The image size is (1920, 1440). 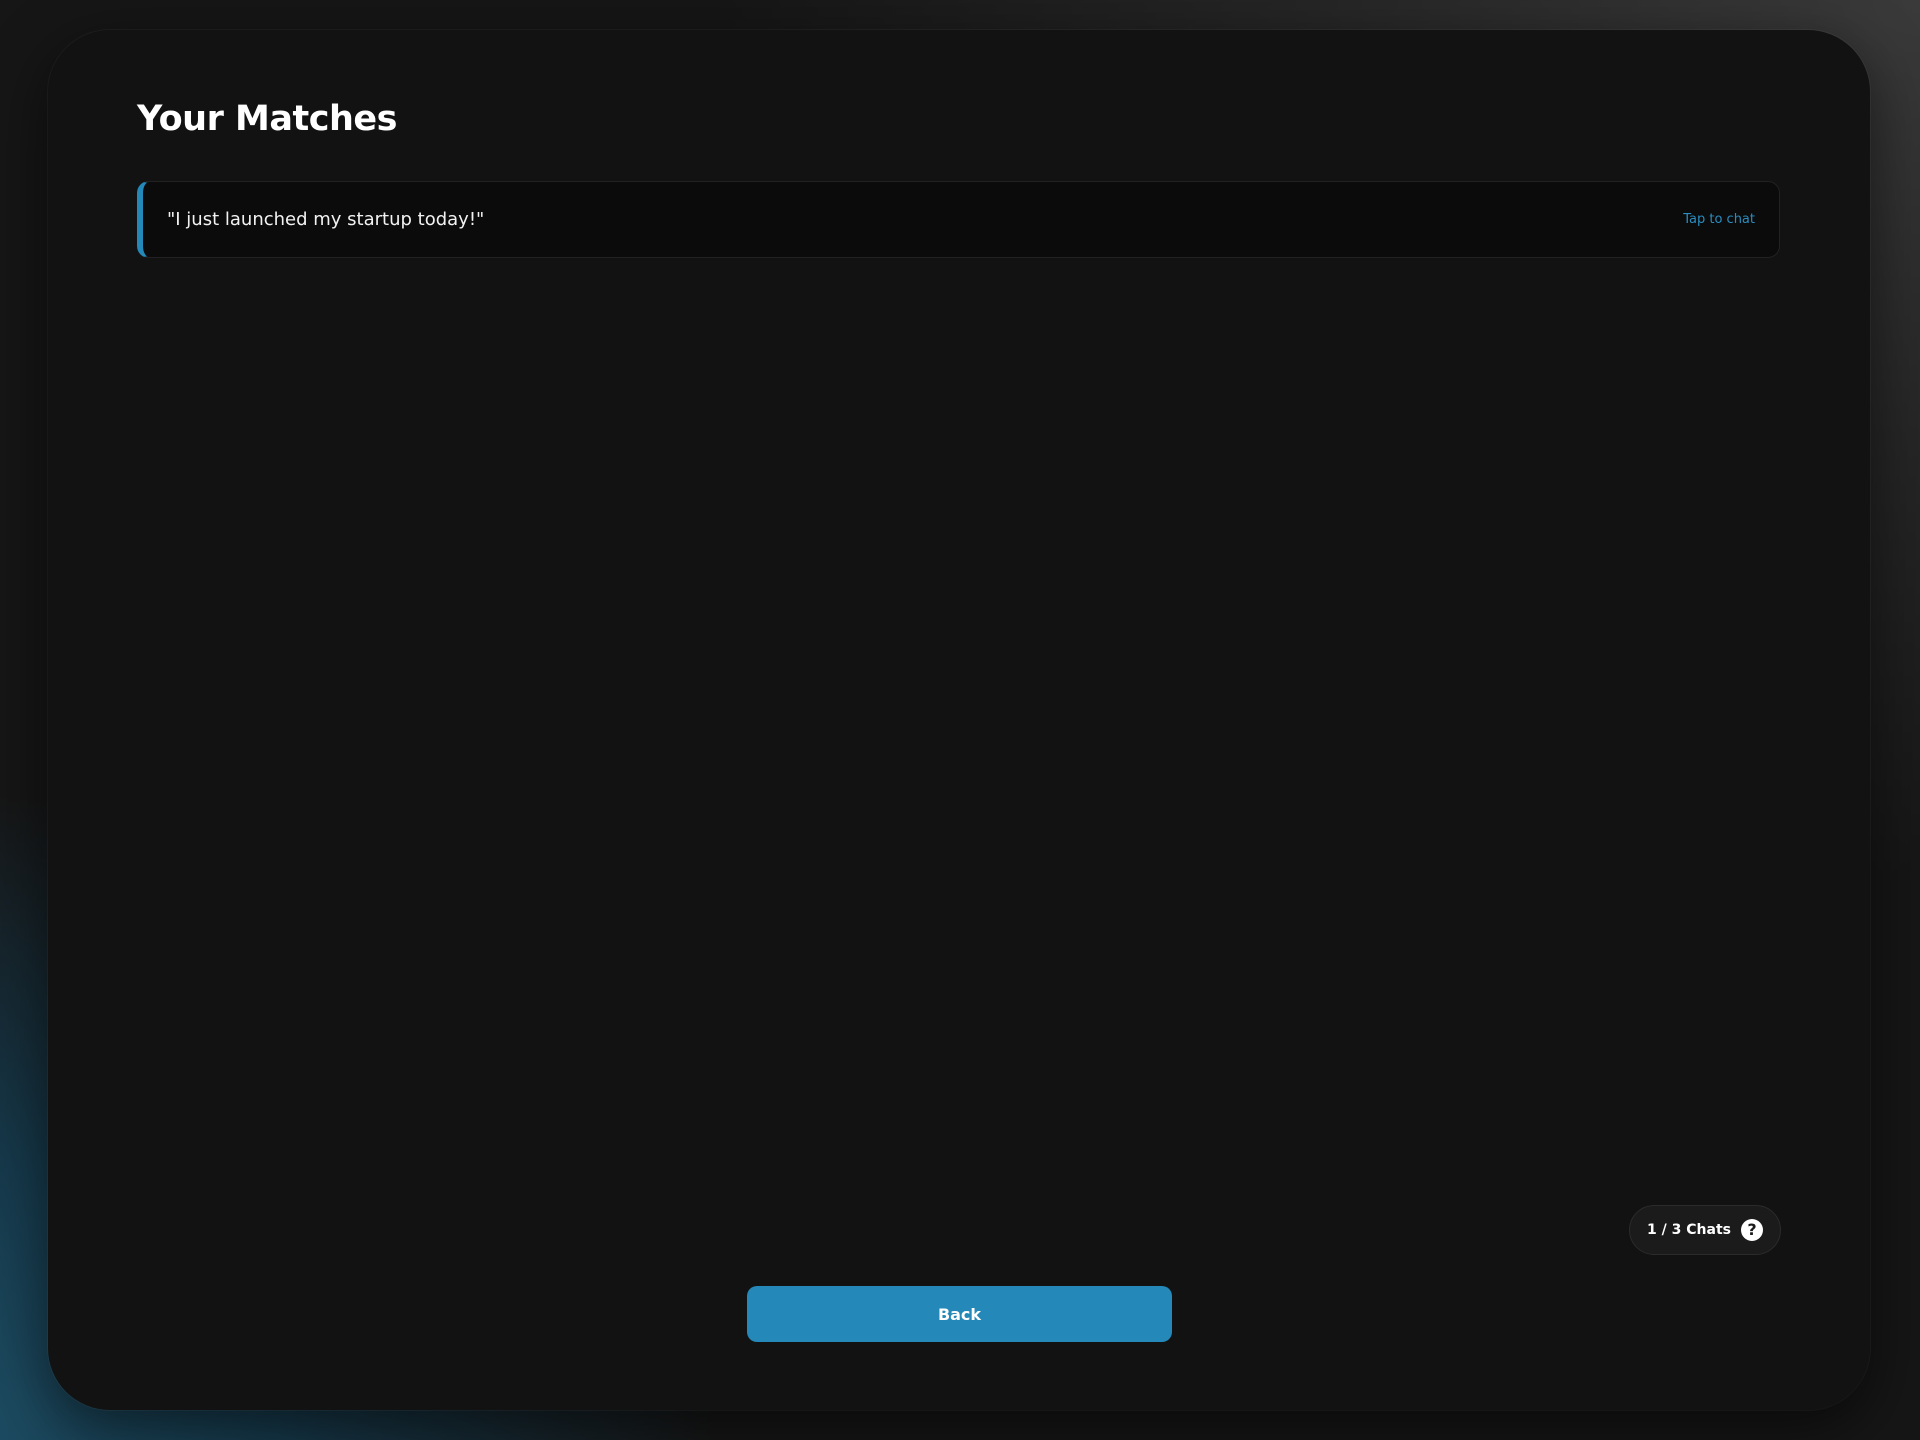 What do you see at coordinates (267, 119) in the screenshot?
I see `page-title: Your Matches` at bounding box center [267, 119].